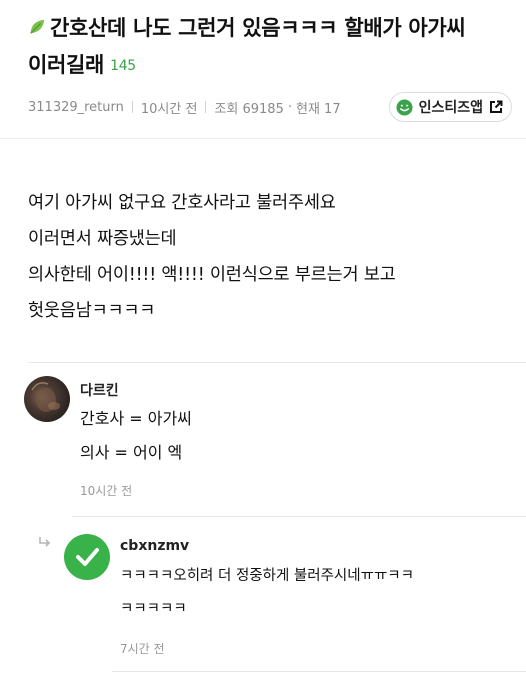  I want to click on body-line: 의사한테 어이!!!! 액!!!! 이런식으로 부르는거 보고, so click(212, 275).